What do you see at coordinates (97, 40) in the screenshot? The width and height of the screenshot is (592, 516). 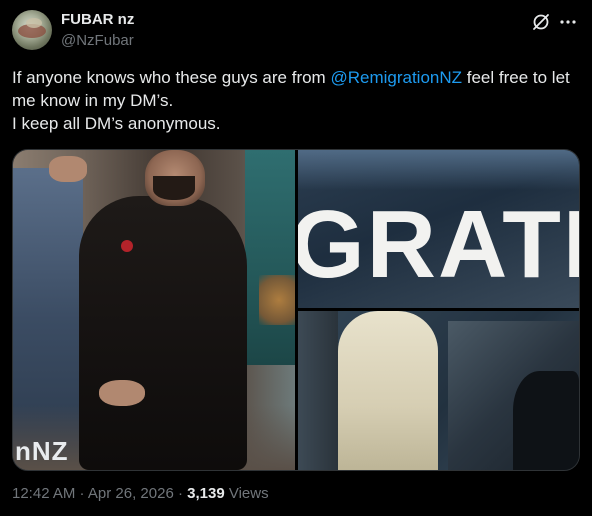 I see `author-handle: @NzFubar` at bounding box center [97, 40].